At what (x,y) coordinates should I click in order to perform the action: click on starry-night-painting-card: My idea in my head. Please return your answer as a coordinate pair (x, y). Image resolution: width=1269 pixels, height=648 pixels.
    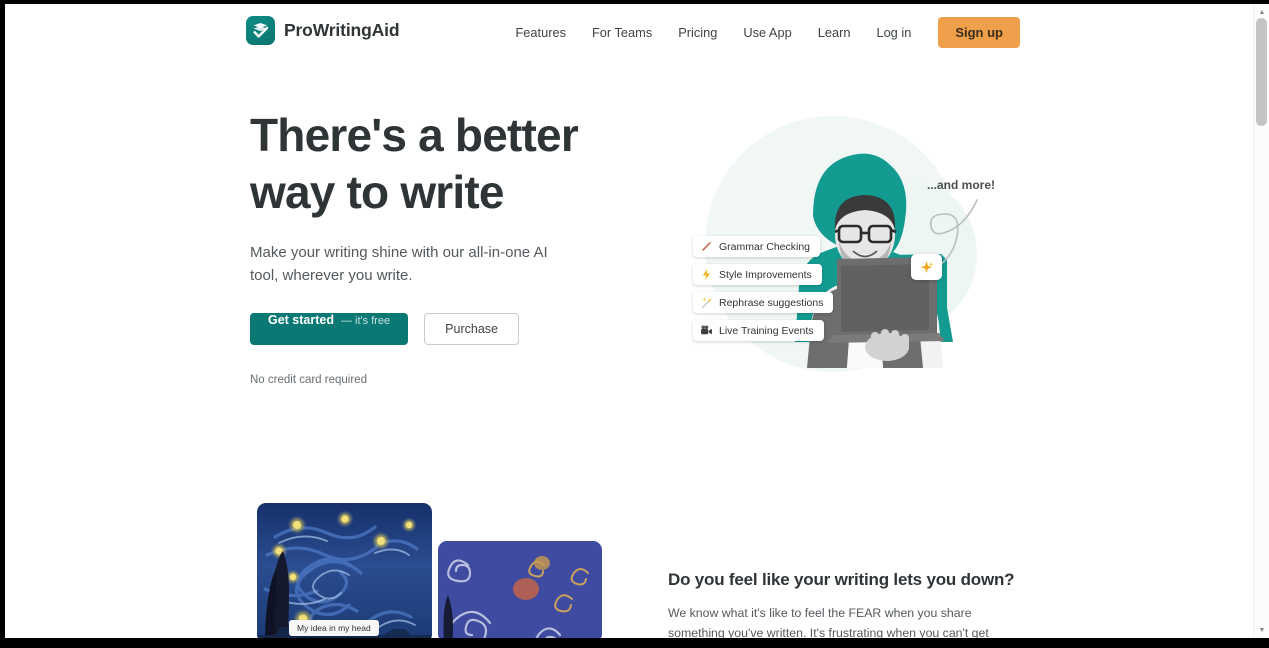
    Looking at the image, I should click on (344, 570).